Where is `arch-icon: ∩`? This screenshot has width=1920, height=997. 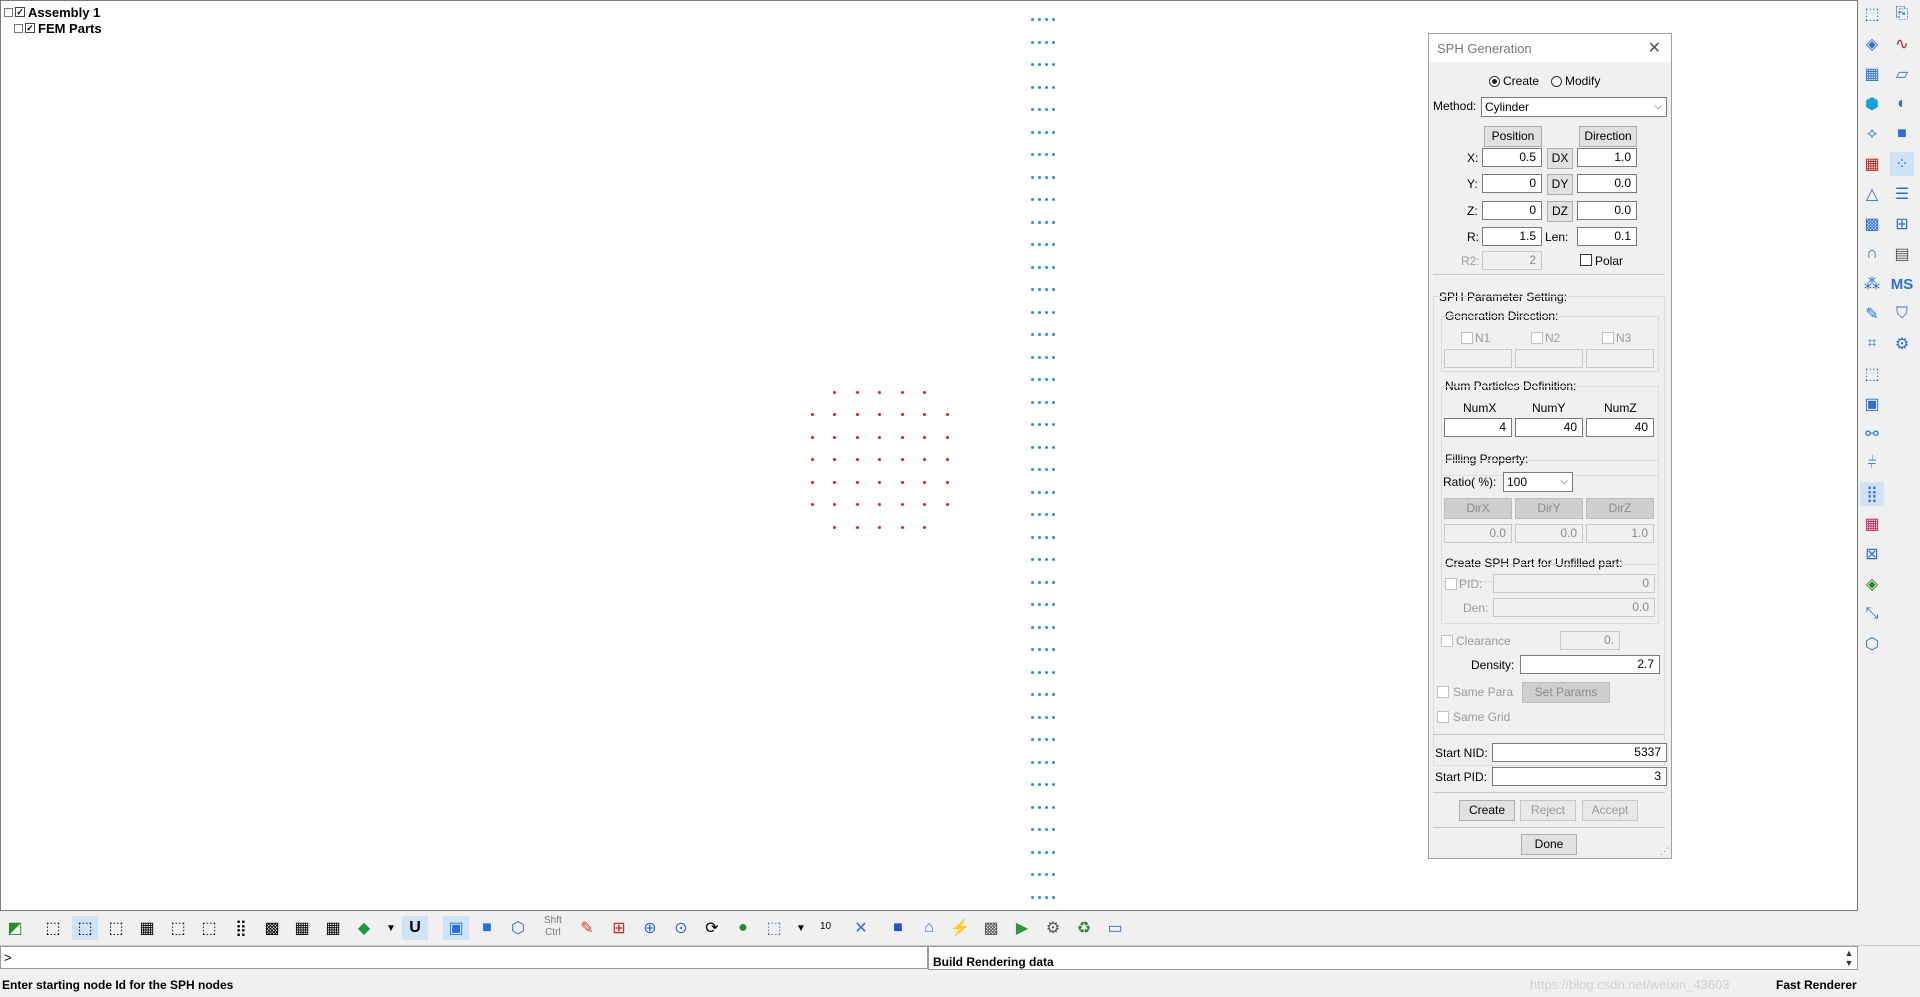 arch-icon: ∩ is located at coordinates (1872, 254).